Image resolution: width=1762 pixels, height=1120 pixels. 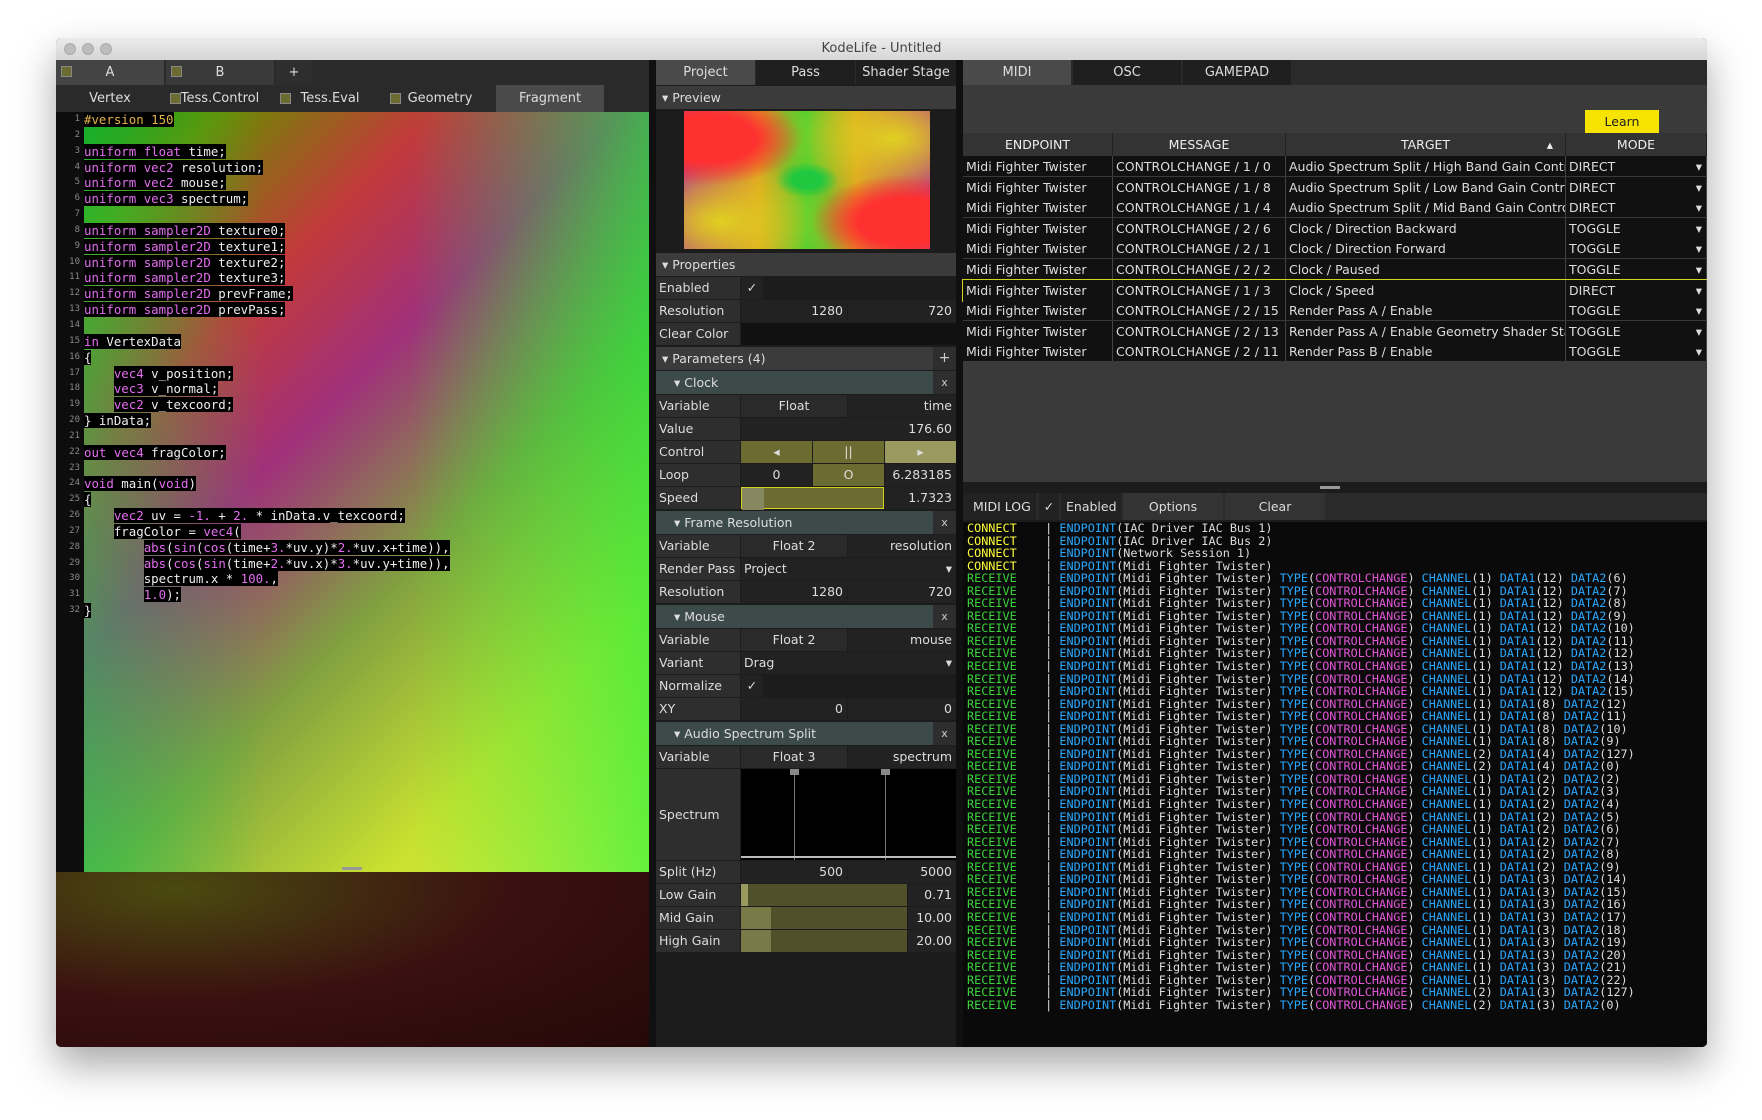 I want to click on speed-value: 1.7323, so click(x=920, y=498).